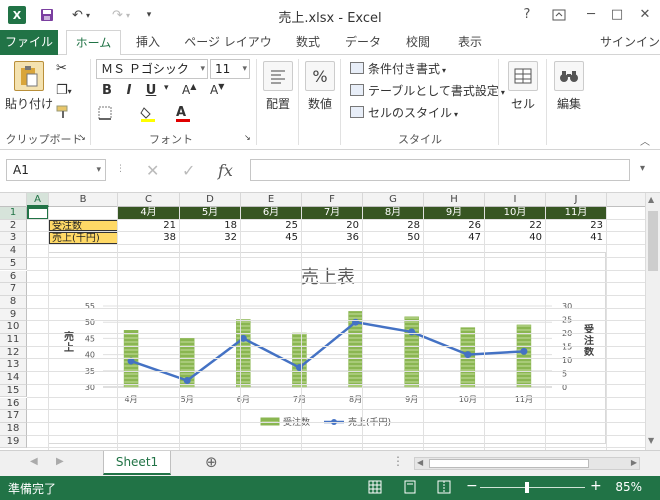 Image resolution: width=660 pixels, height=500 pixels. What do you see at coordinates (63, 114) in the screenshot?
I see `format-painter-icon` at bounding box center [63, 114].